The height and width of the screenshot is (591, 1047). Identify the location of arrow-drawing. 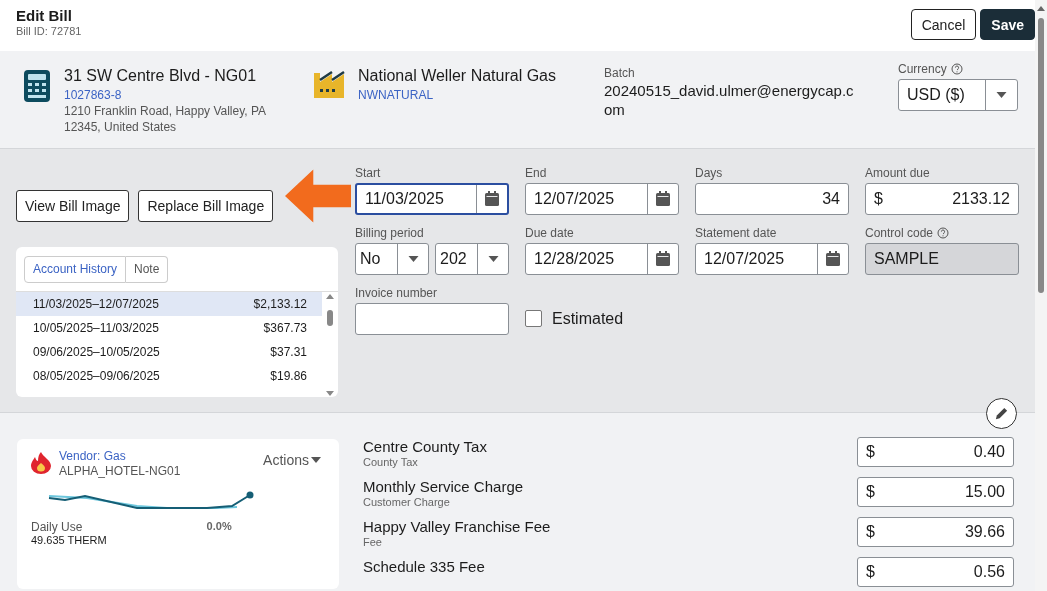
(318, 195).